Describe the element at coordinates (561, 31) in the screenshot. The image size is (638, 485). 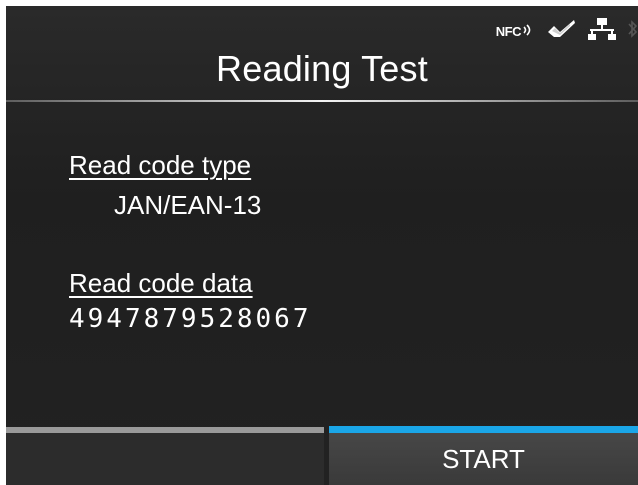
I see `checkmark-tag-icon` at that location.